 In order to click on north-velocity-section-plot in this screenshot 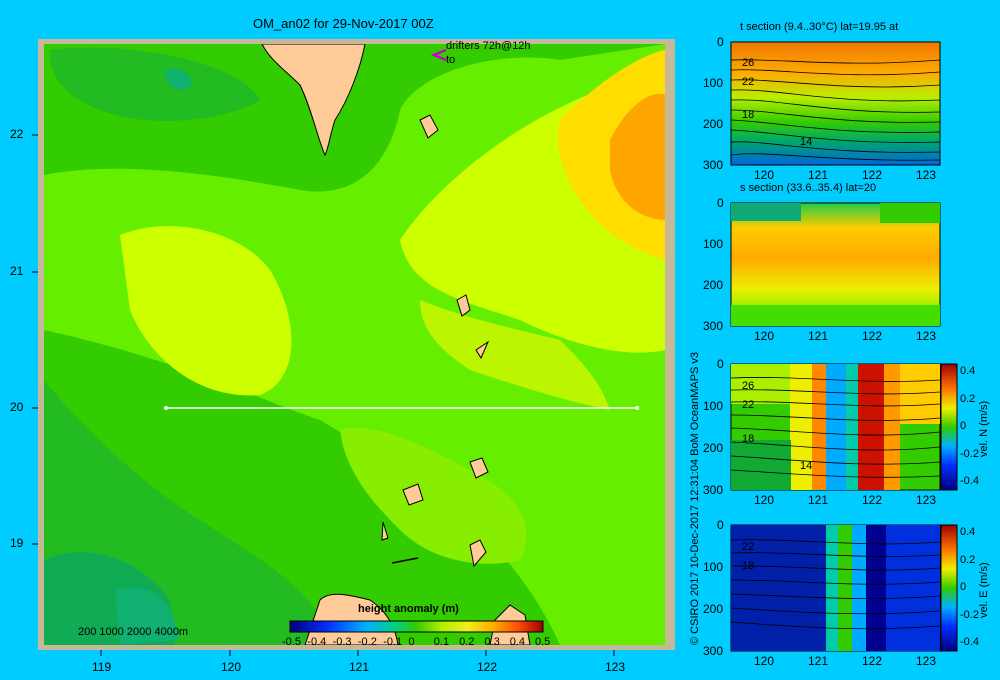, I will do `click(835, 427)`.